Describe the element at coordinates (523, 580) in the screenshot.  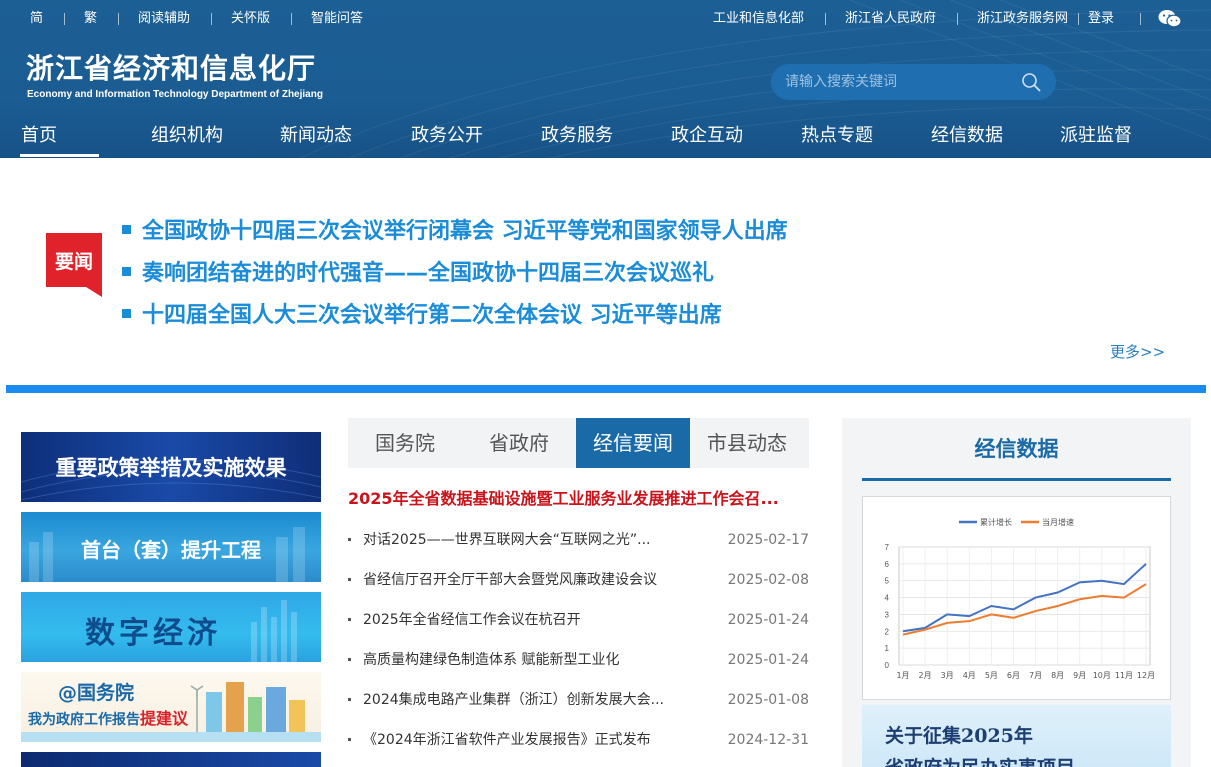
I see `news-title: 省经信厅召开全厅干部大会暨党风廉政建设会议` at that location.